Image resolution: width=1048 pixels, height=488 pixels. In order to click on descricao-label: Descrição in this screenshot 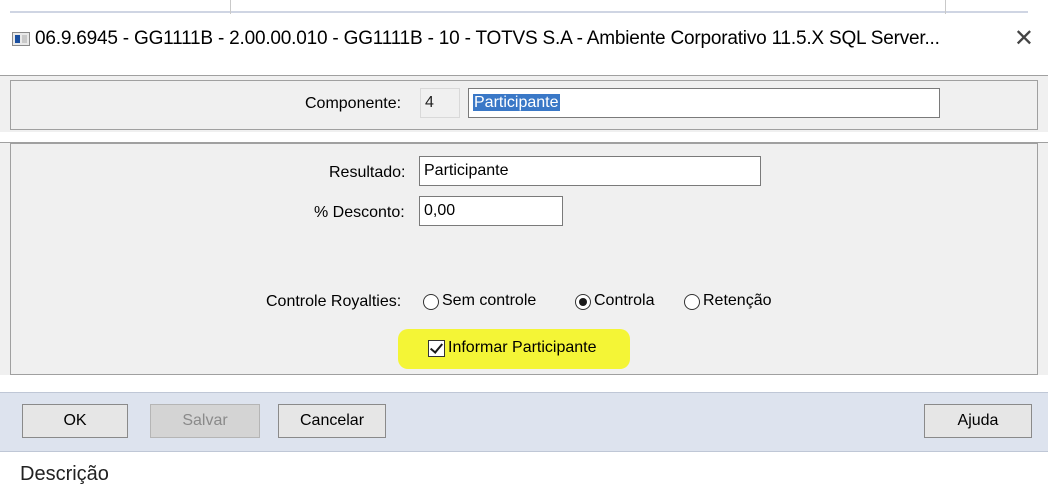, I will do `click(64, 474)`.